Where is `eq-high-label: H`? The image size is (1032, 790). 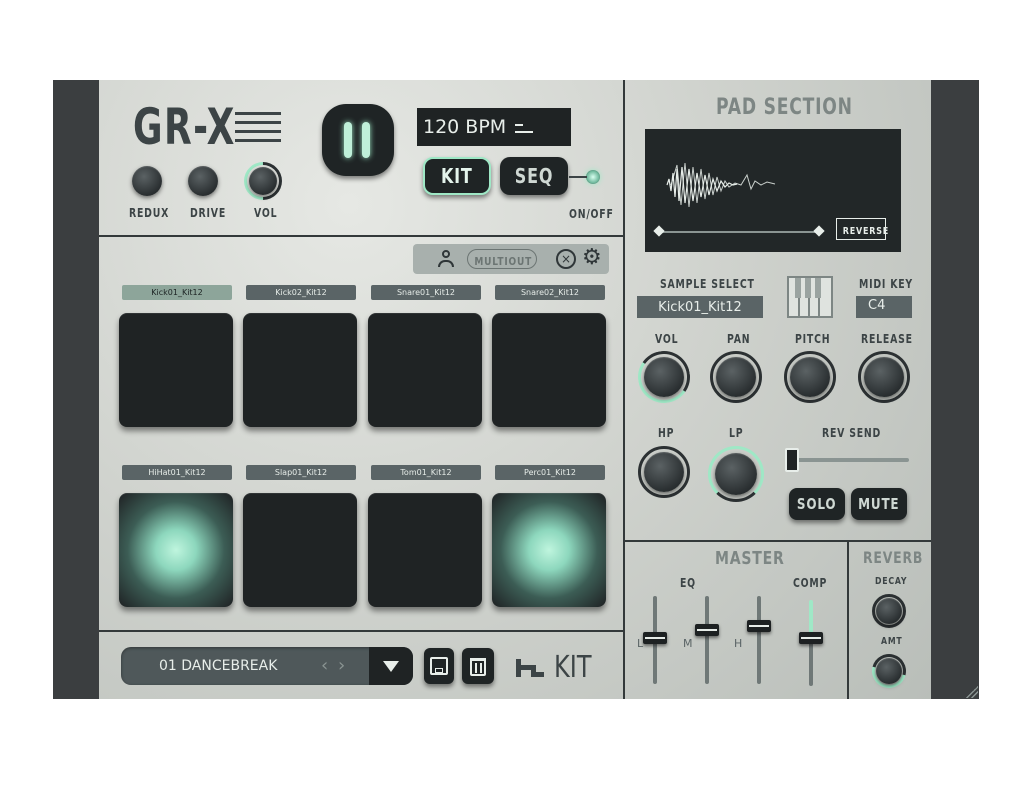 eq-high-label: H is located at coordinates (738, 643).